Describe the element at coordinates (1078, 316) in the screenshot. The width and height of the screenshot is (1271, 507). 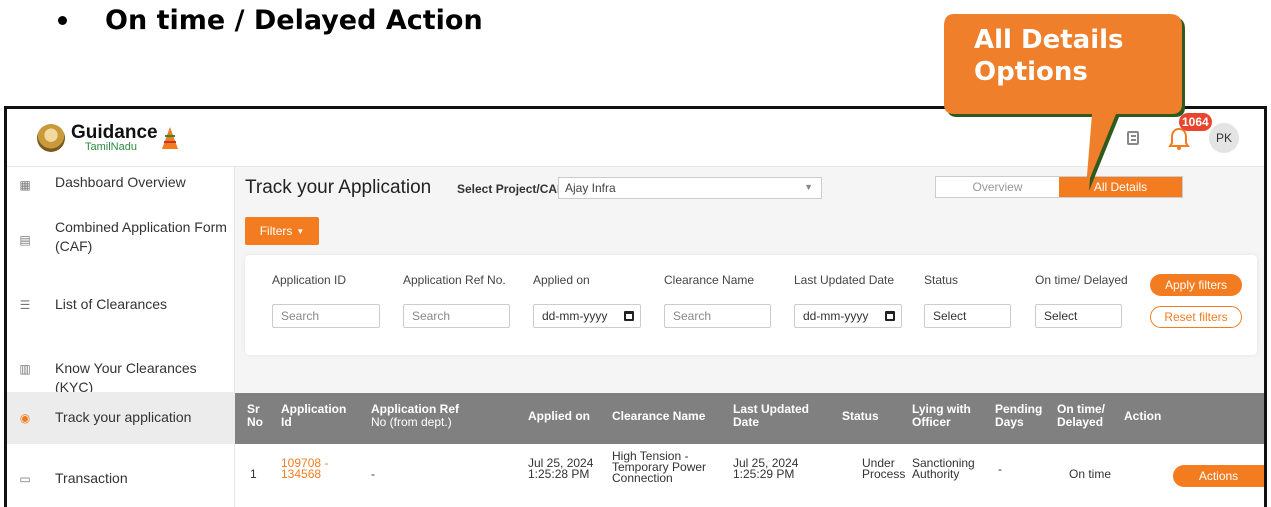
I see `ontime-select: Select` at that location.